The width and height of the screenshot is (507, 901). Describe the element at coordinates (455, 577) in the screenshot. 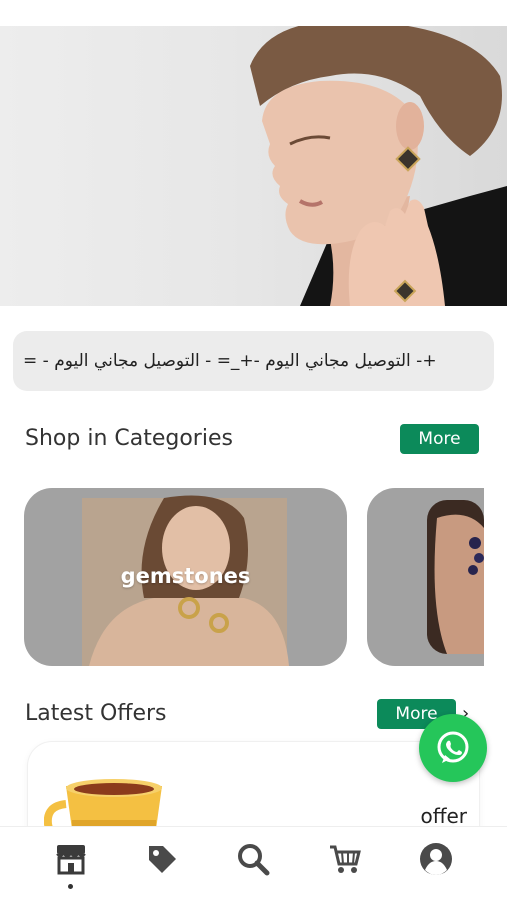

I see `category-image` at that location.